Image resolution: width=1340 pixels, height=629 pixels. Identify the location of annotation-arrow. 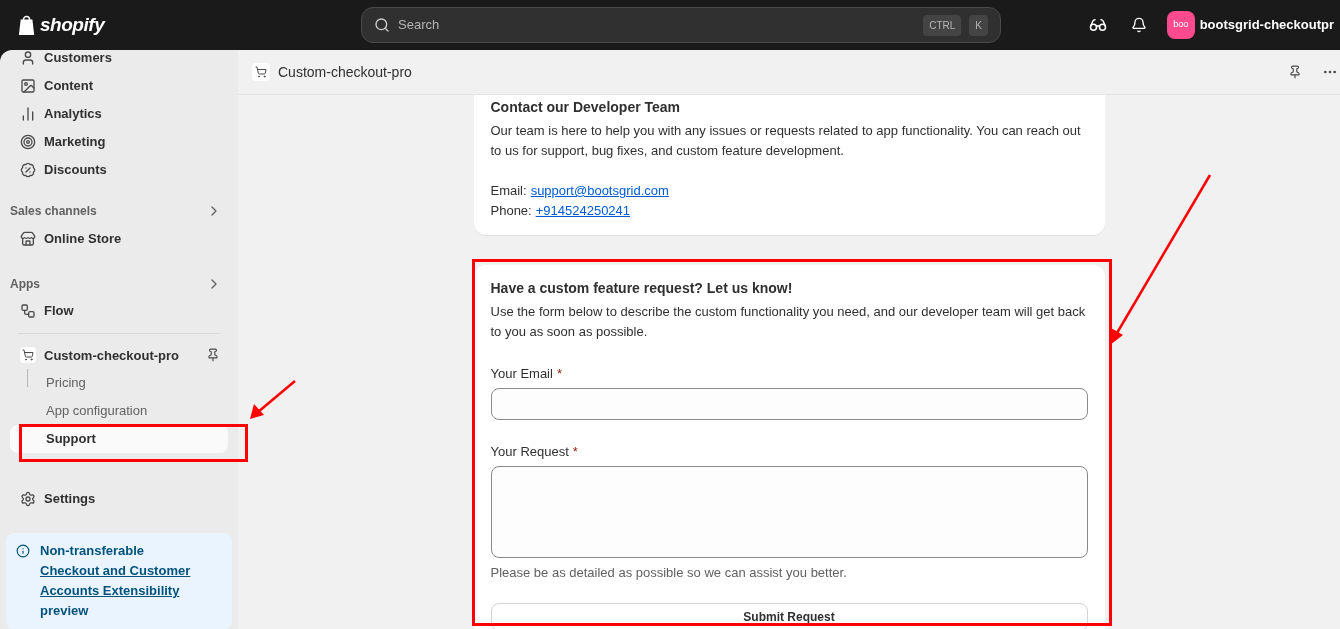
(273, 399).